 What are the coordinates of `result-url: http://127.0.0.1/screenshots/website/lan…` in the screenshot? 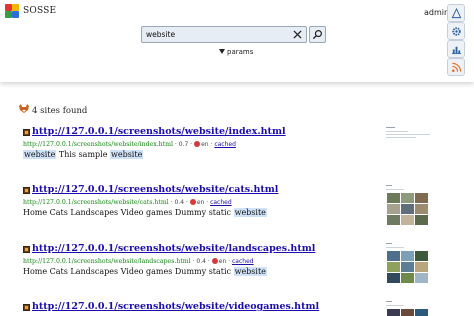 It's located at (107, 261).